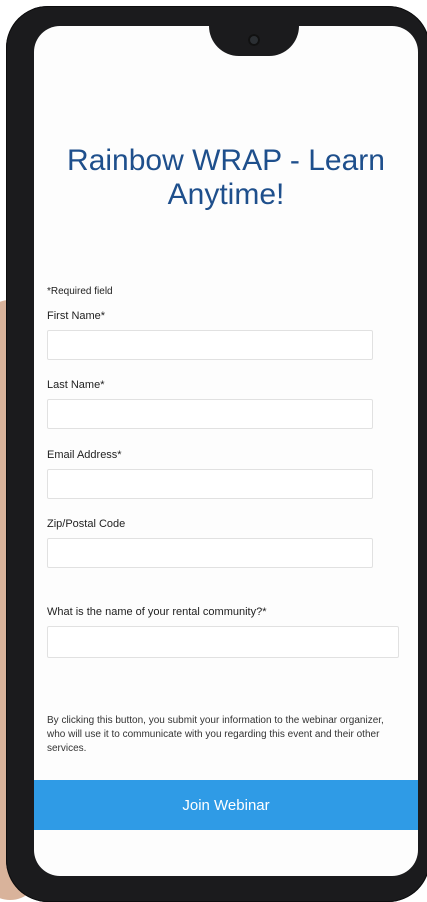  Describe the element at coordinates (210, 414) in the screenshot. I see `last-name-input` at that location.